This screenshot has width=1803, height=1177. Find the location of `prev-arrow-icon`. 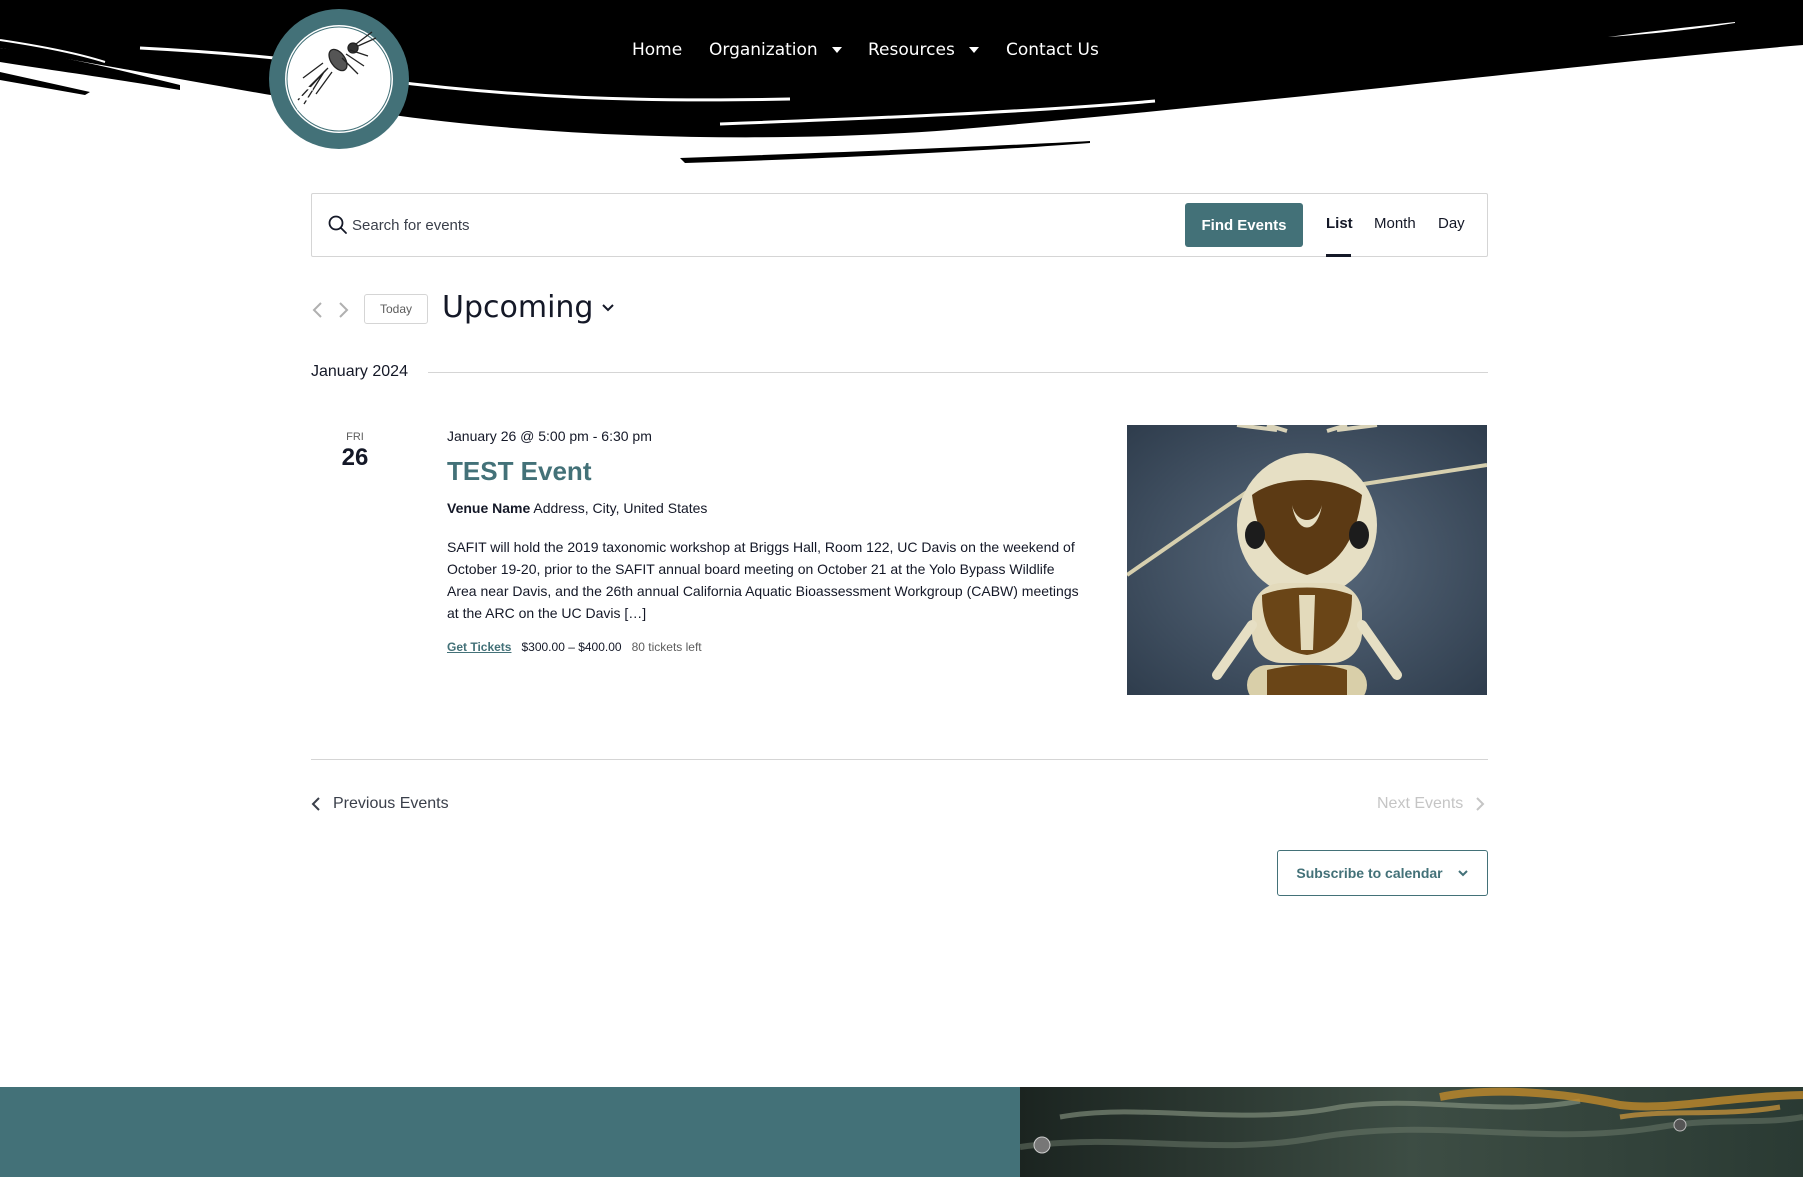

prev-arrow-icon is located at coordinates (318, 310).